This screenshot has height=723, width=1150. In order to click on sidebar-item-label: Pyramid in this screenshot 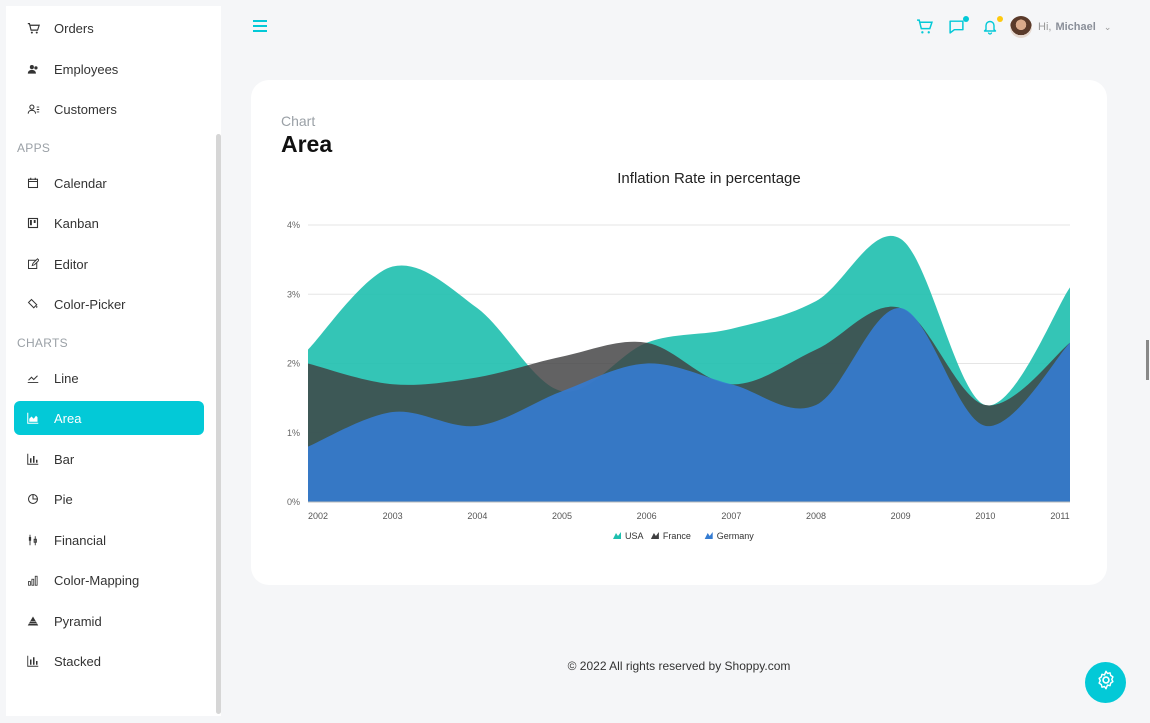, I will do `click(78, 621)`.